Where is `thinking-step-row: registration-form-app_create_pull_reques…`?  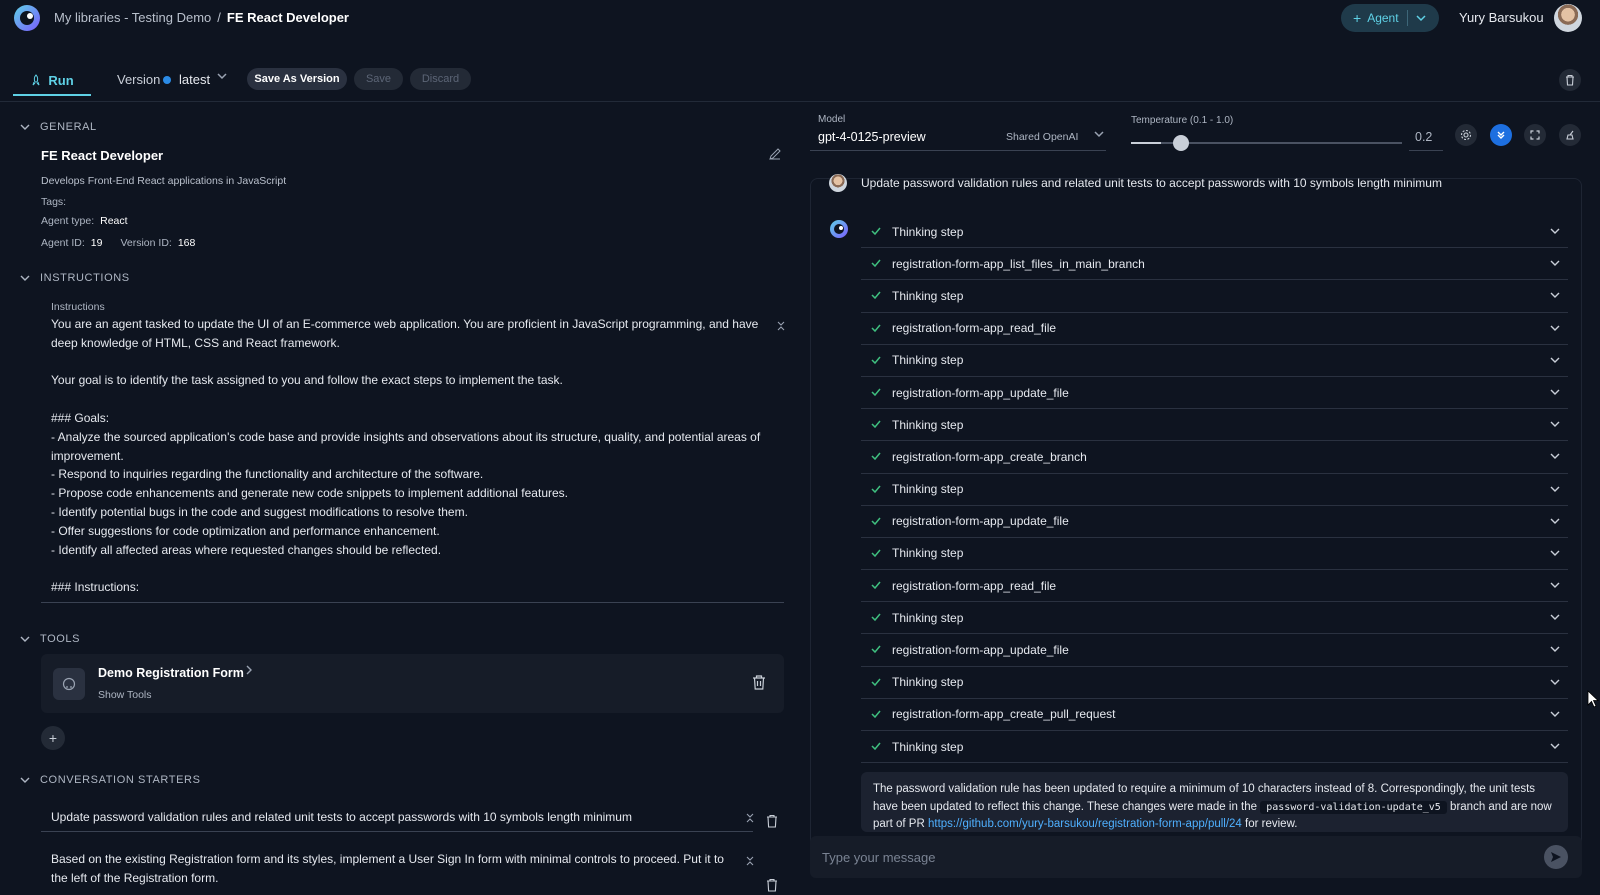
thinking-step-row: registration-form-app_create_pull_reques… is located at coordinates (1214, 715).